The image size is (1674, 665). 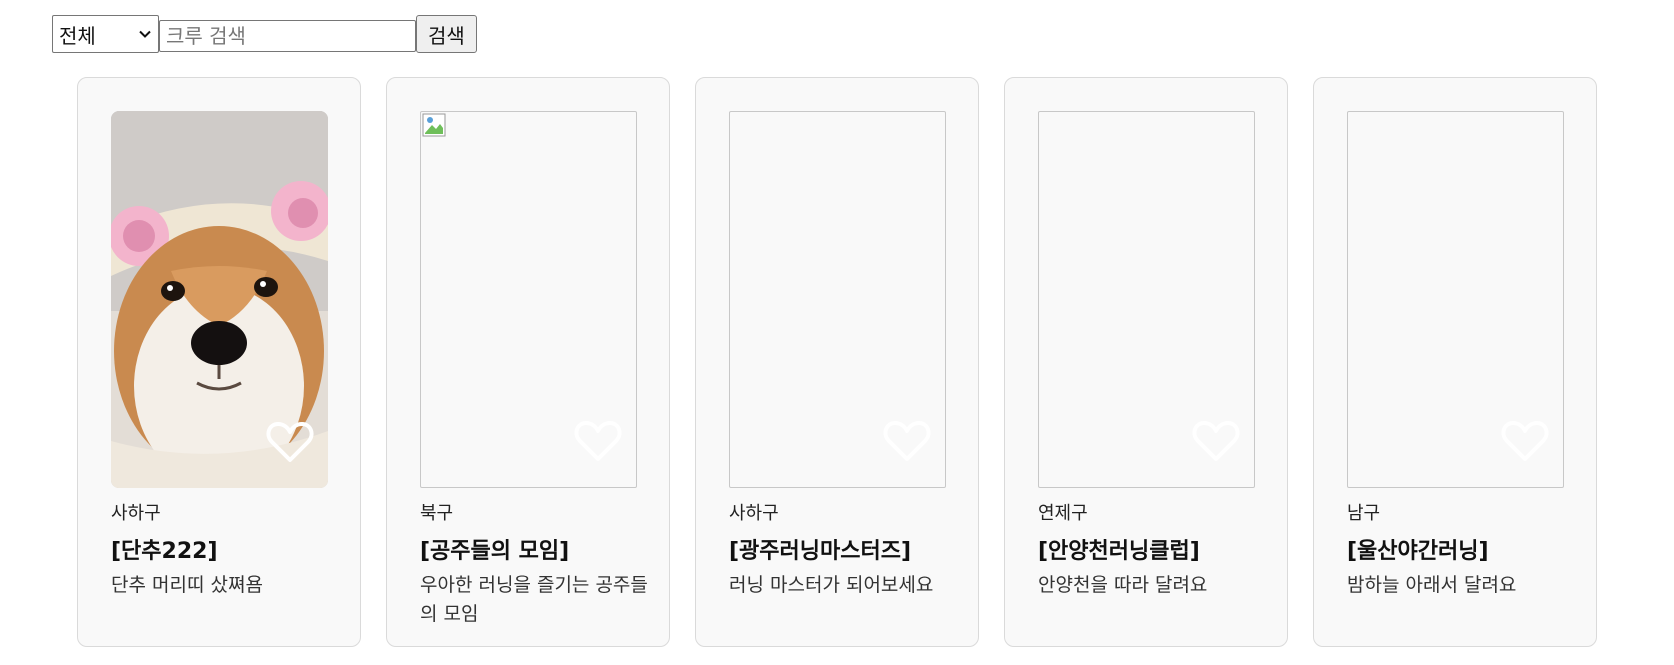 I want to click on crew-card: 남구 [울산야간러닝] 밤하늘 아래서 달려요, so click(x=1455, y=362).